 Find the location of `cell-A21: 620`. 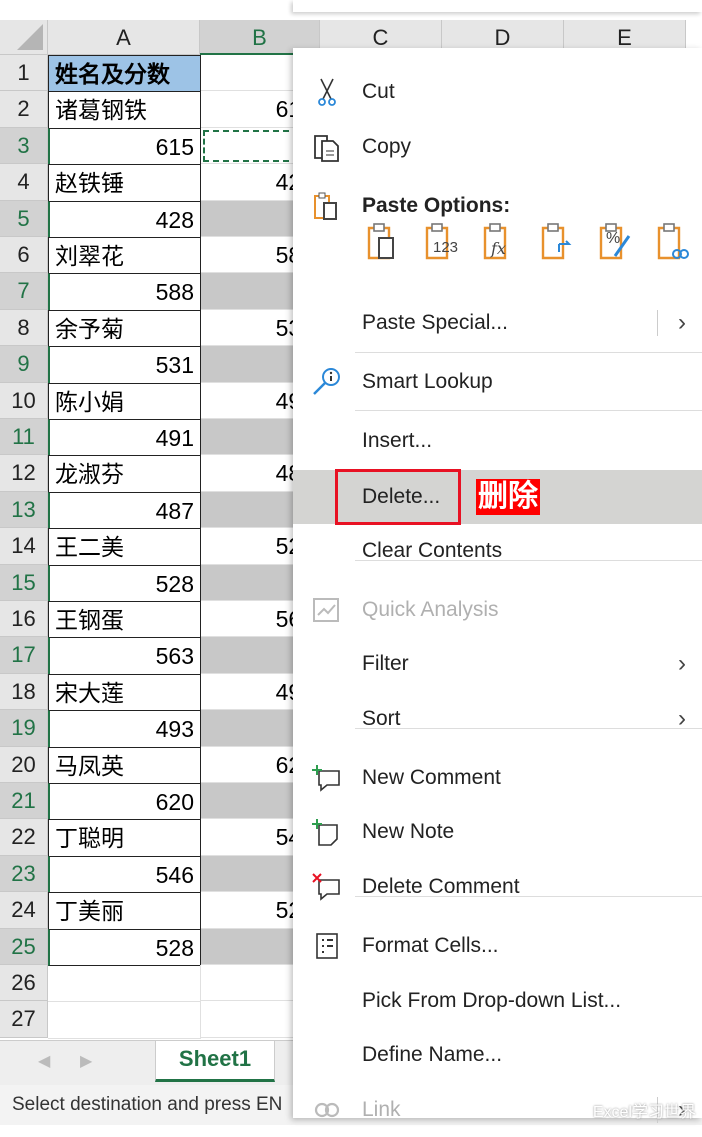

cell-A21: 620 is located at coordinates (124, 802).